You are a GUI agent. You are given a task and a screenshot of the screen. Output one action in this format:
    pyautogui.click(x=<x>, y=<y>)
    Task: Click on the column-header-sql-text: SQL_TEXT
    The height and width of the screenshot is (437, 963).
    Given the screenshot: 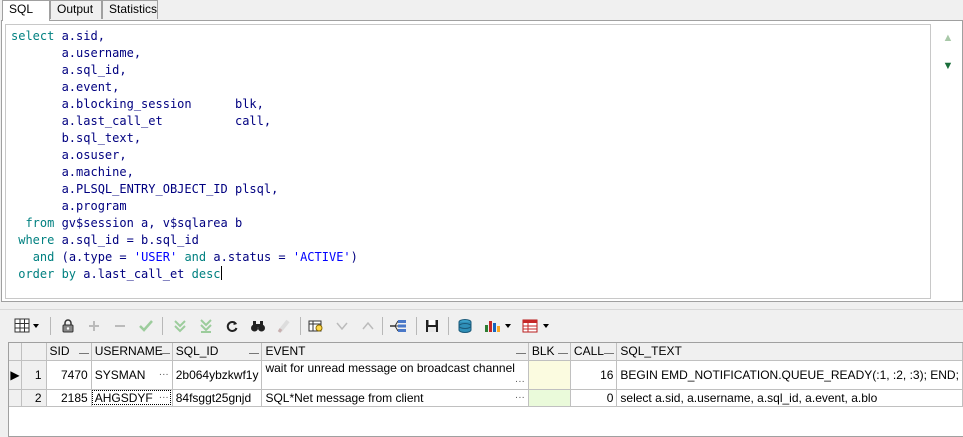 What is the action you would take?
    pyautogui.click(x=789, y=352)
    